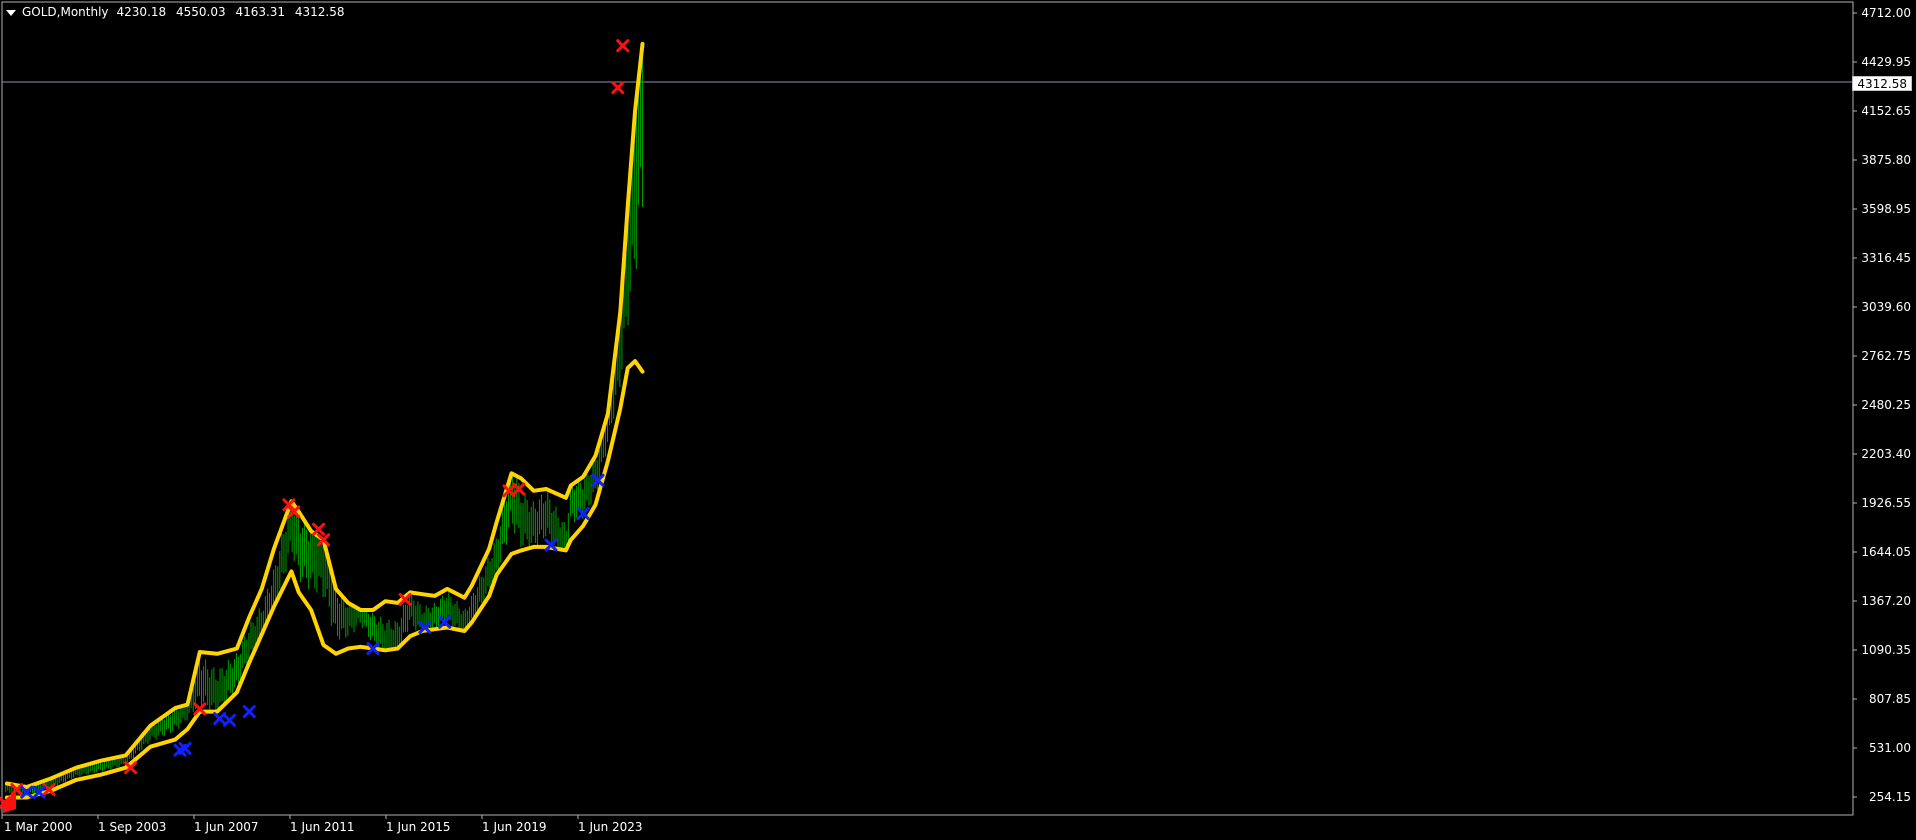 This screenshot has width=1916, height=840. Describe the element at coordinates (1886, 258) in the screenshot. I see `price-tick-label: 3316.45` at that location.